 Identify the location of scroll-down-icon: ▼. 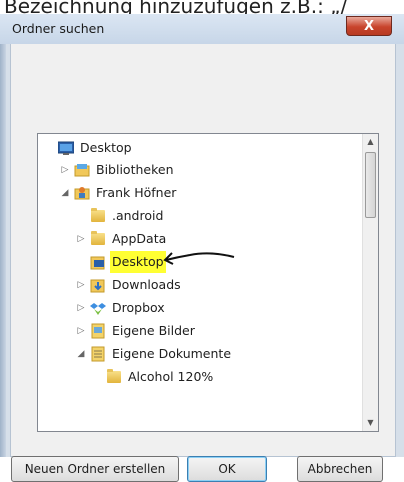
(370, 423).